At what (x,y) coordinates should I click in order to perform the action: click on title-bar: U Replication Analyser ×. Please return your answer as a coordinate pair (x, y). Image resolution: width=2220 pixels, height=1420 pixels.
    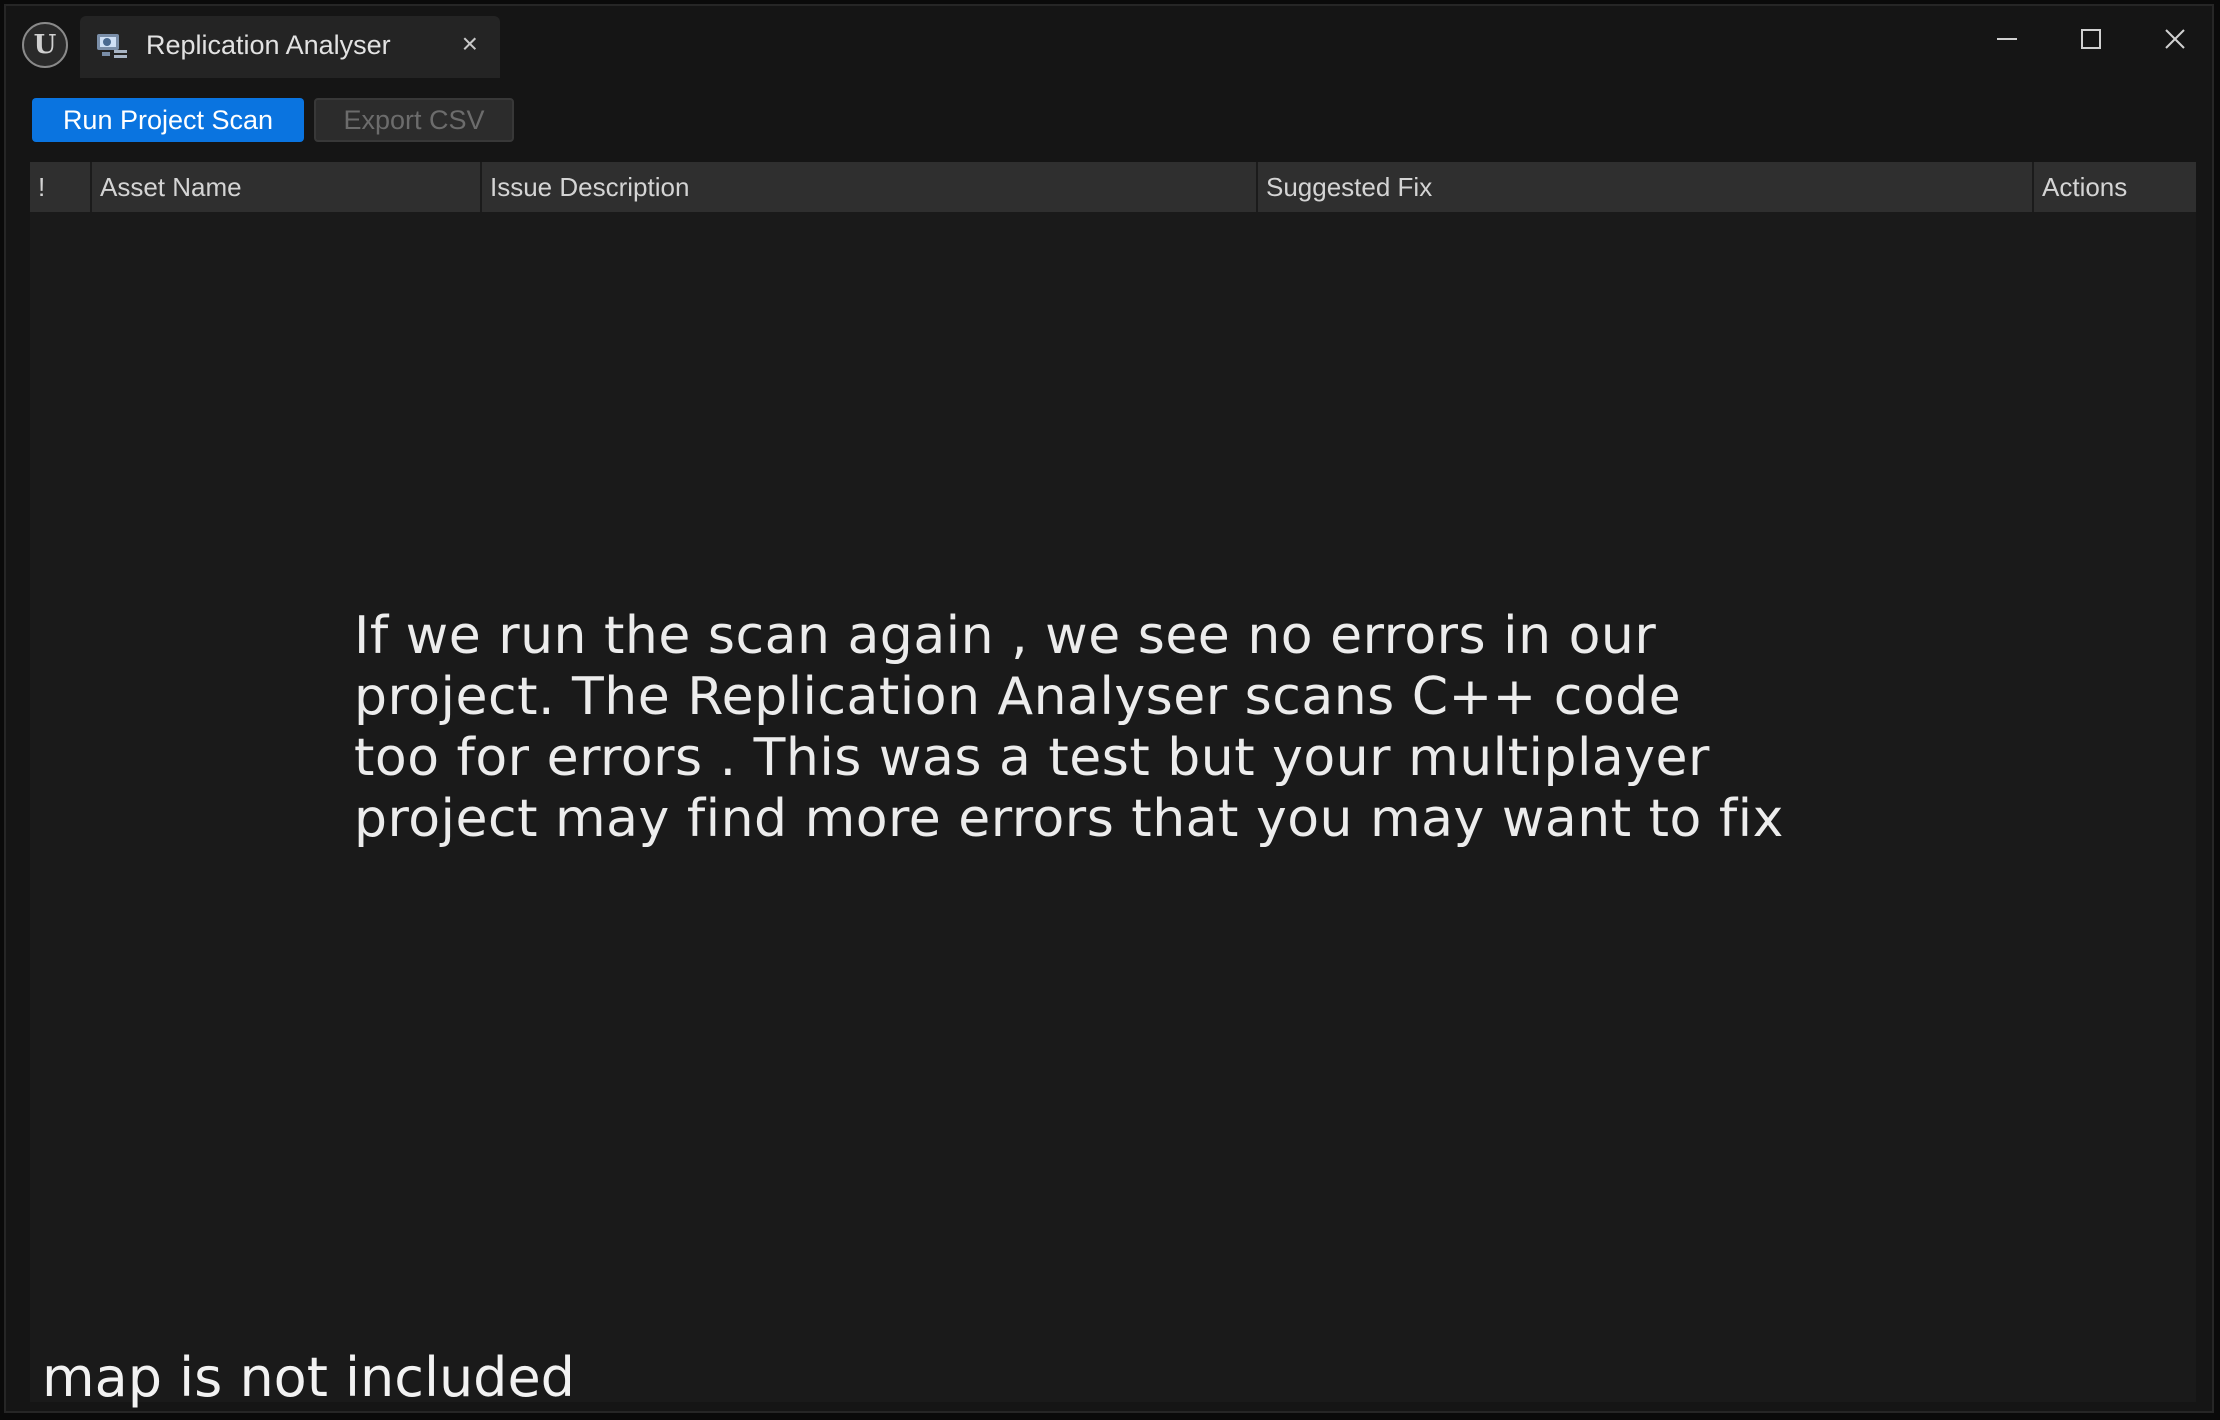
    Looking at the image, I should click on (1109, 46).